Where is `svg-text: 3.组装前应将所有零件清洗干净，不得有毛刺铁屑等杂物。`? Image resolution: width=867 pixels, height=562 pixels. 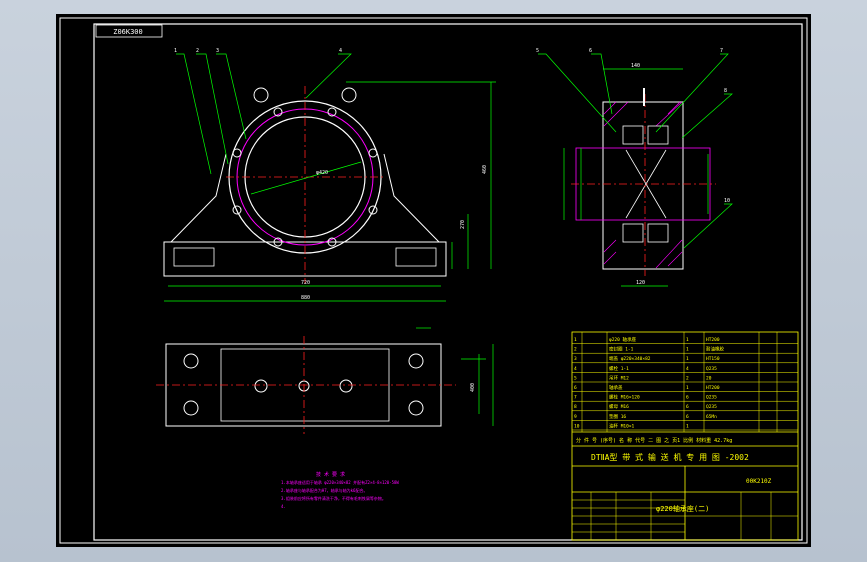 svg-text: 3.组装前应将所有零件清洗干净，不得有毛刺铁屑等杂物。 is located at coordinates (333, 498).